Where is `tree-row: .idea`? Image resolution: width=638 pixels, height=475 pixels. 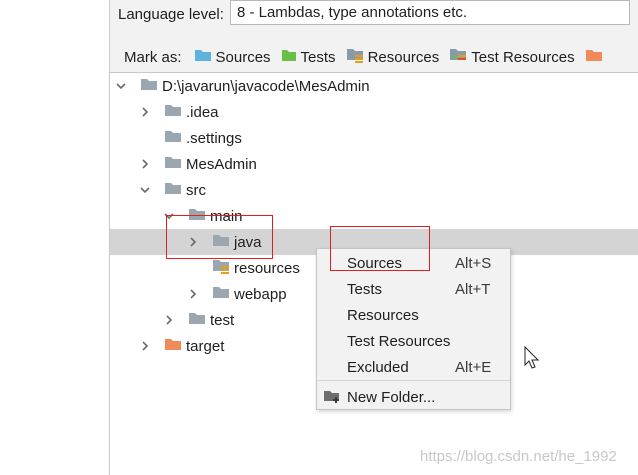 tree-row: .idea is located at coordinates (374, 112).